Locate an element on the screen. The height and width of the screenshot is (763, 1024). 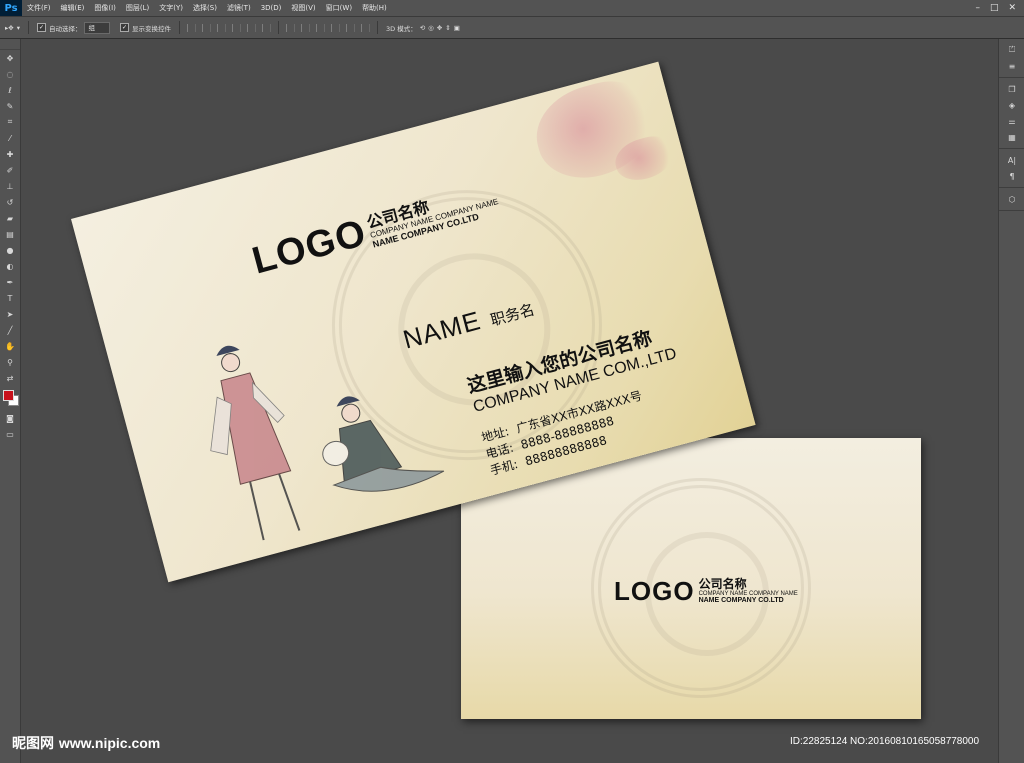
distribute-right-icon is located at coordinates (365, 27).